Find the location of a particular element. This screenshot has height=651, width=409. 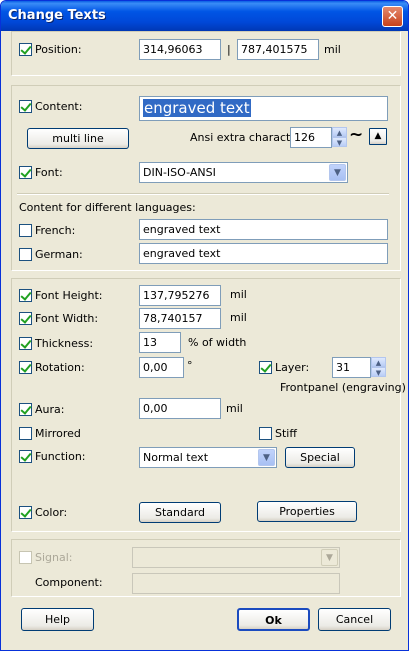

german-checkbox is located at coordinates (25, 254).